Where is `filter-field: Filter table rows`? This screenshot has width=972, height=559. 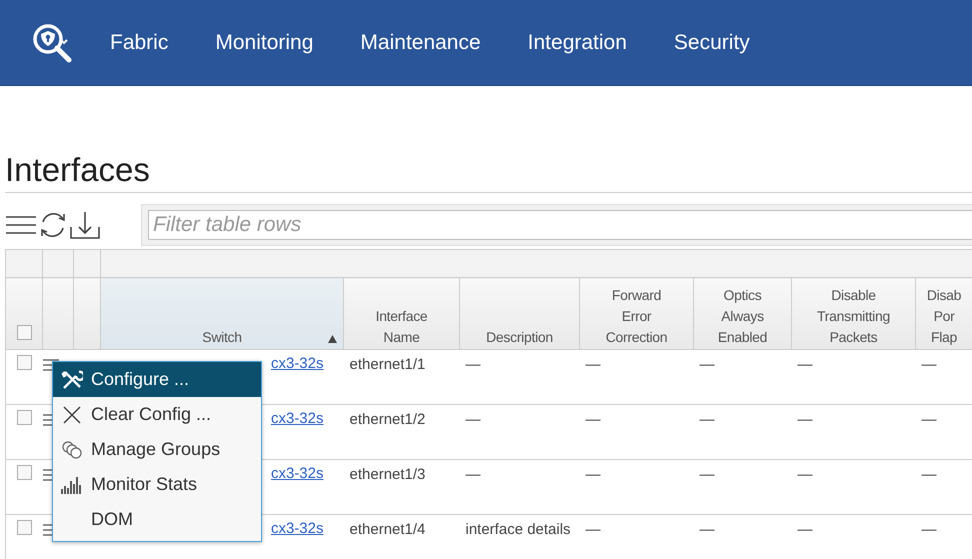
filter-field: Filter table rows is located at coordinates (560, 225).